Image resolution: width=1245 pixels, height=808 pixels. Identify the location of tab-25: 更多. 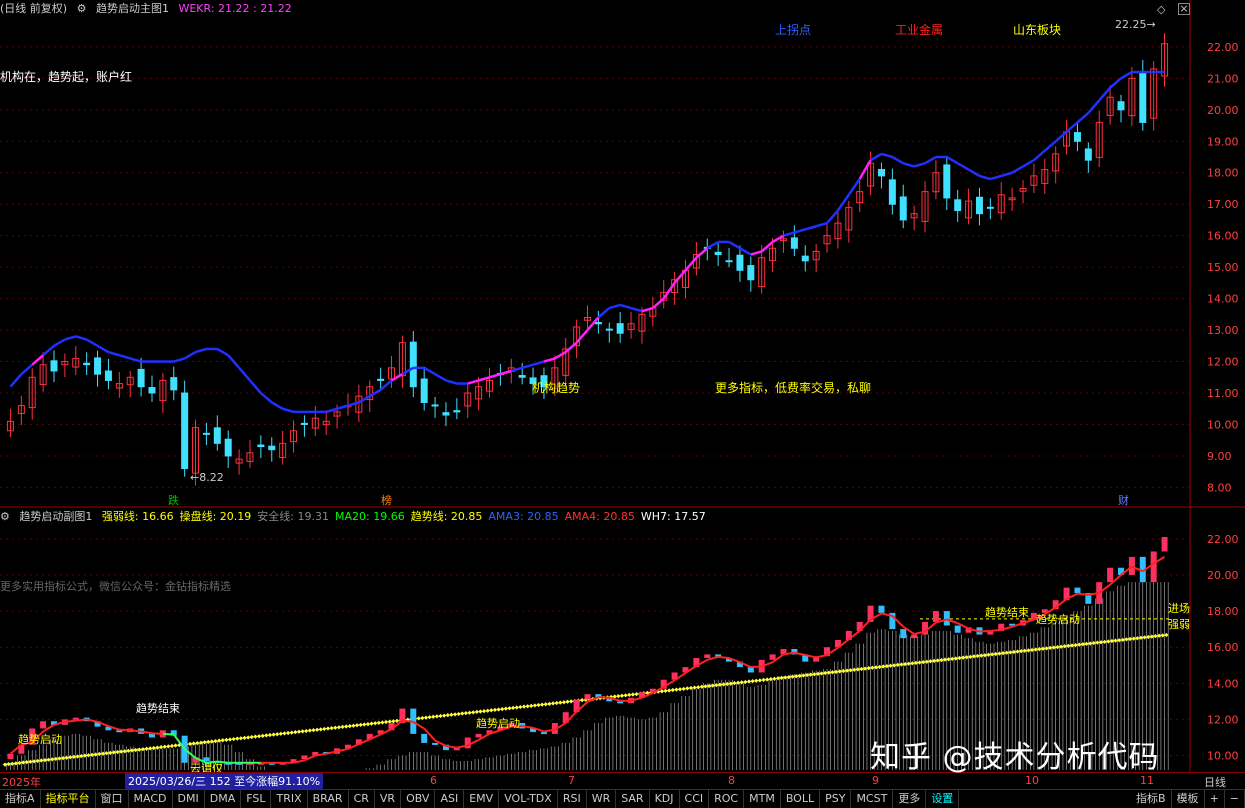
(910, 799).